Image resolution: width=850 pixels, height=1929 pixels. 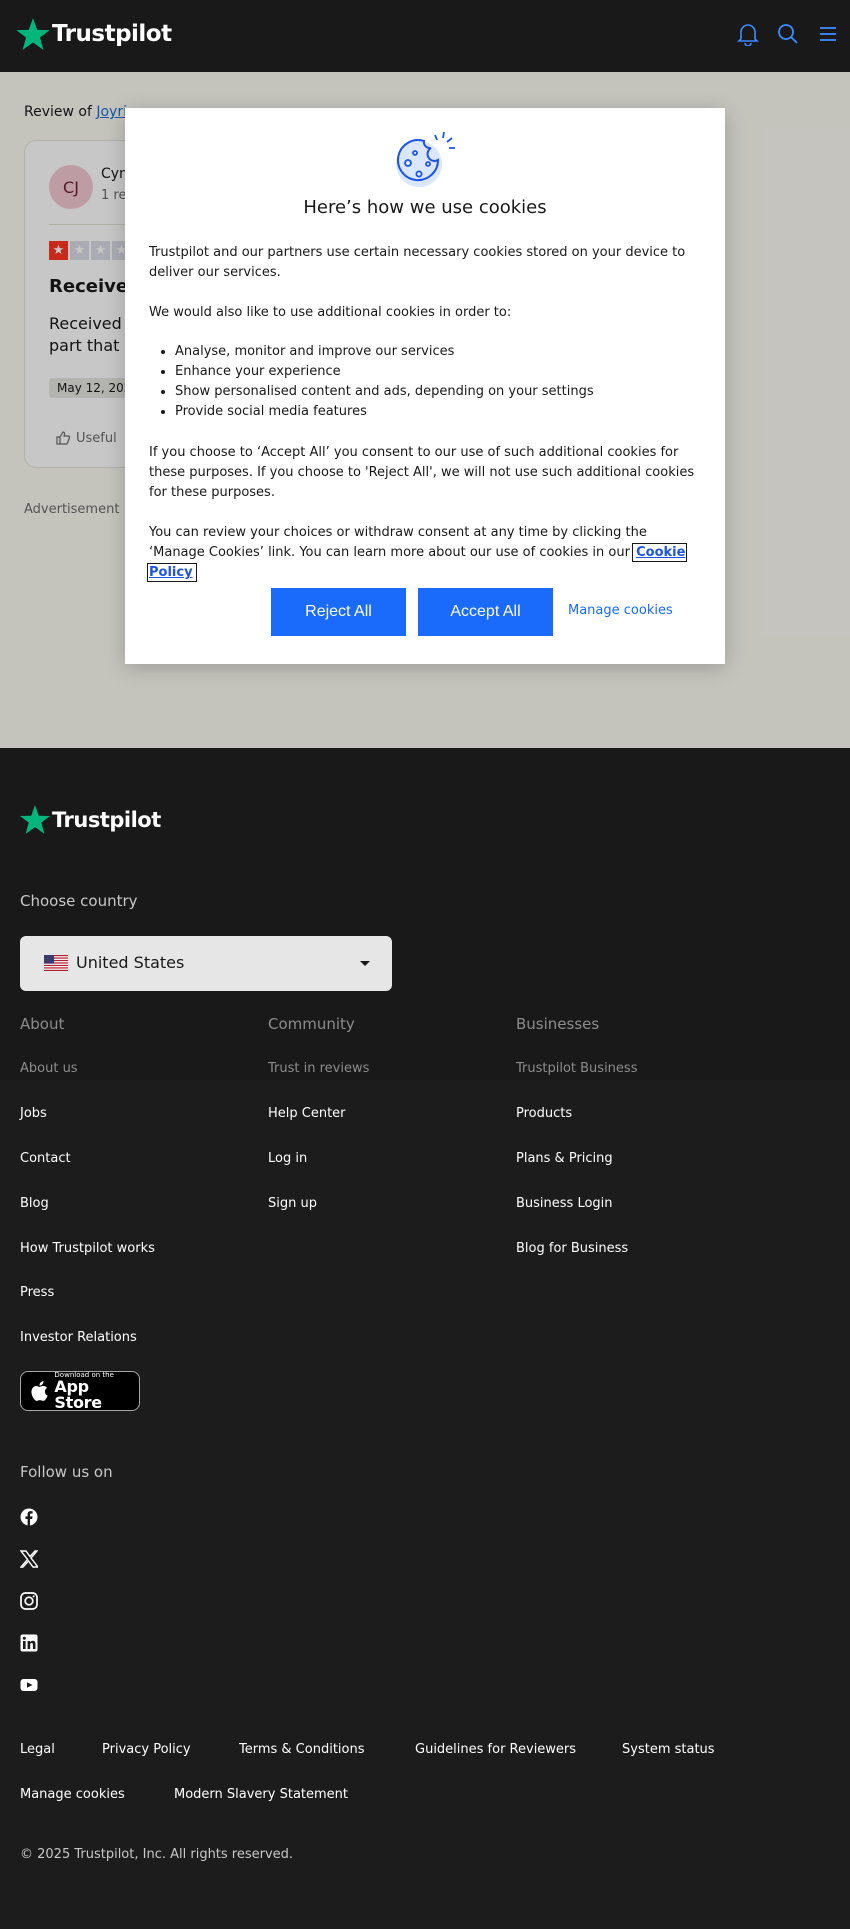 What do you see at coordinates (307, 1113) in the screenshot?
I see `footer-link-help-center: Help Center` at bounding box center [307, 1113].